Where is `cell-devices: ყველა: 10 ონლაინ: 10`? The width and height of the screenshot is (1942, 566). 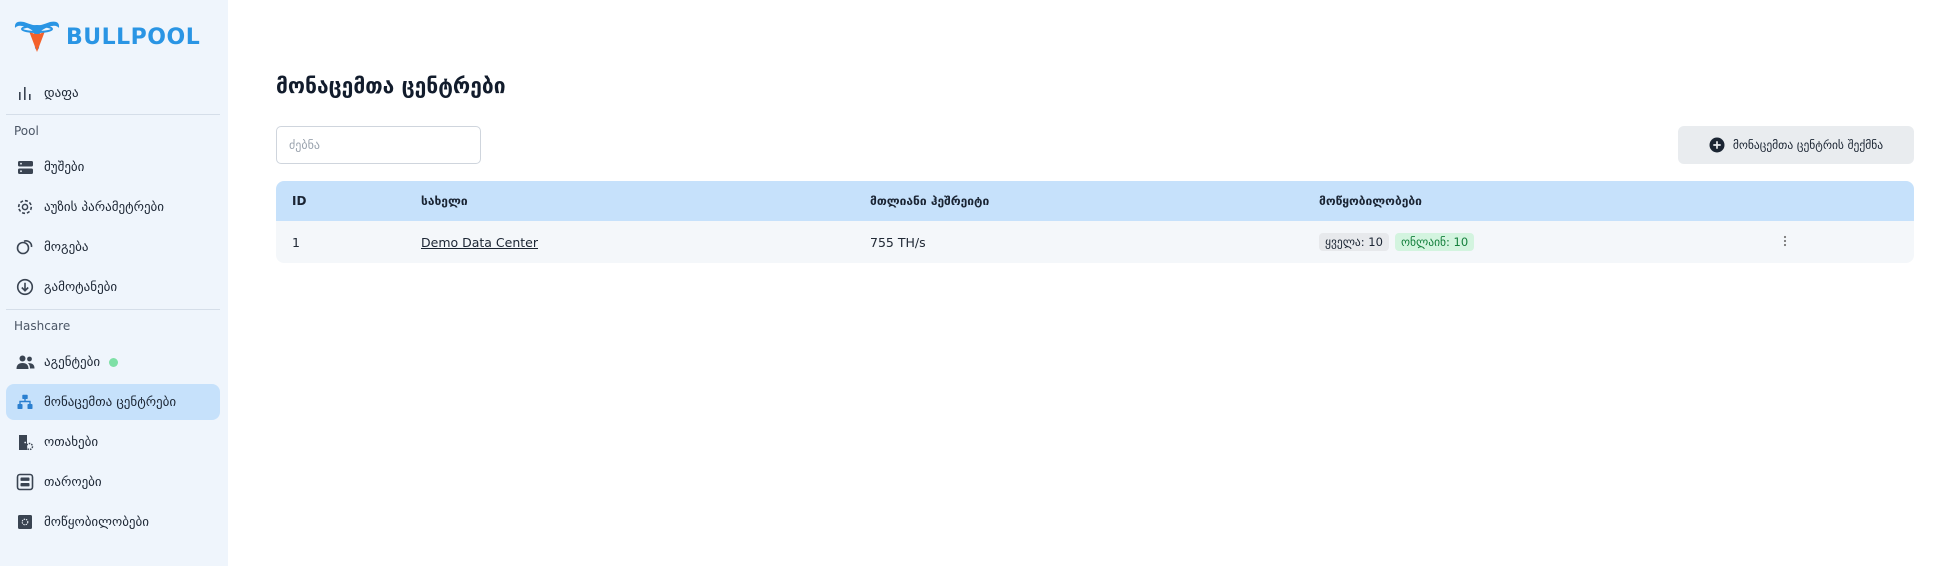
cell-devices: ყველა: 10 ონლაინ: 10 is located at coordinates (1399, 242).